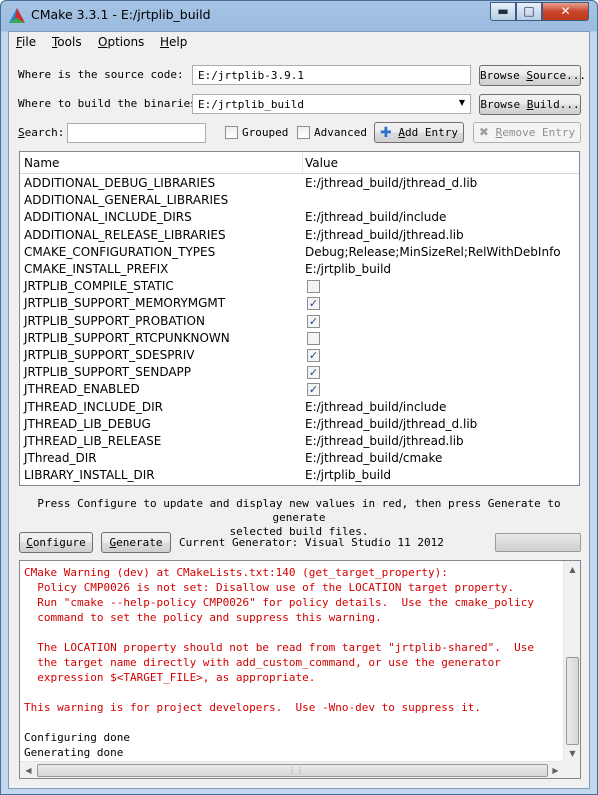 The height and width of the screenshot is (795, 598). I want to click on horizontal-scroll-thumb: ⋮⋮, so click(292, 770).